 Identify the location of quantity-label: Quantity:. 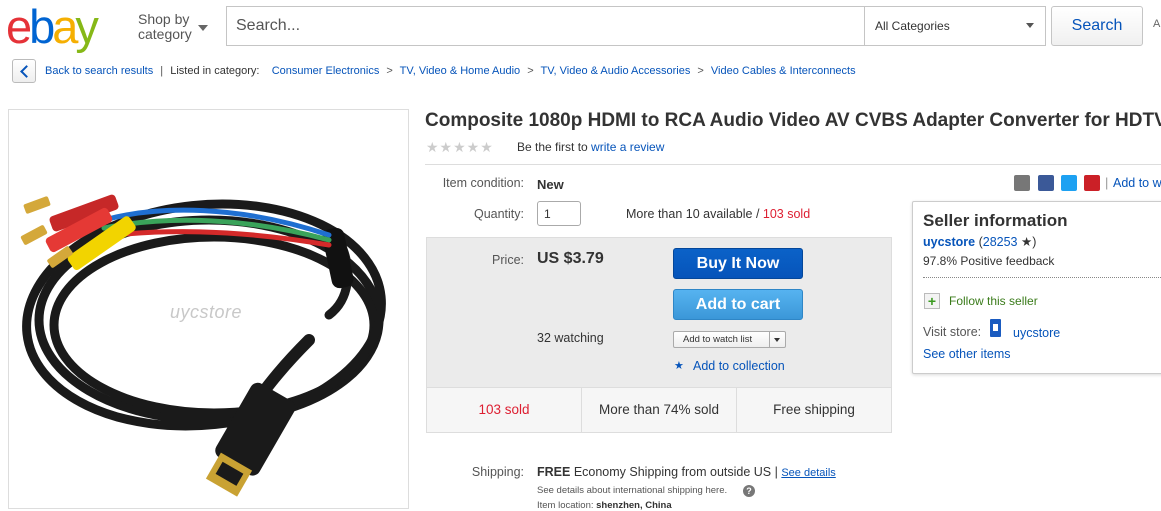
(498, 214).